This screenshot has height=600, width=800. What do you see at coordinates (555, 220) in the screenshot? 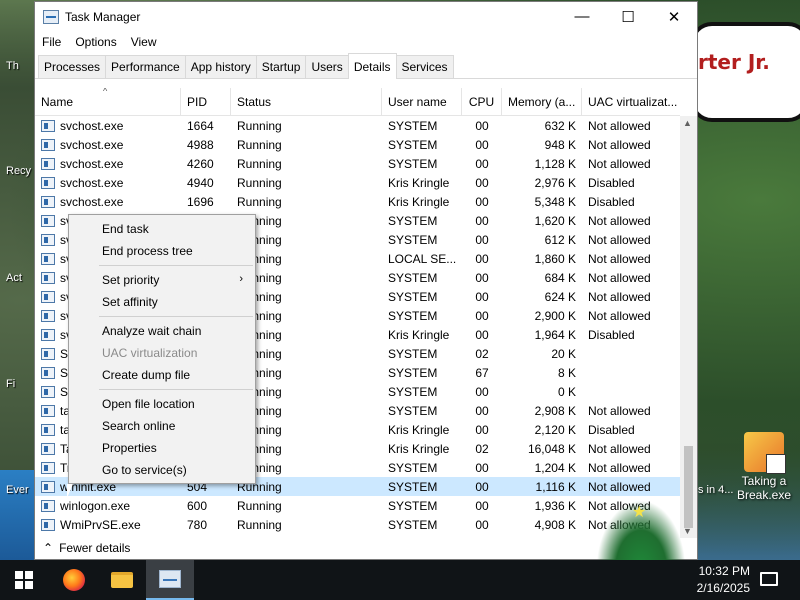
I see `cell-memory: 1,620 K` at bounding box center [555, 220].